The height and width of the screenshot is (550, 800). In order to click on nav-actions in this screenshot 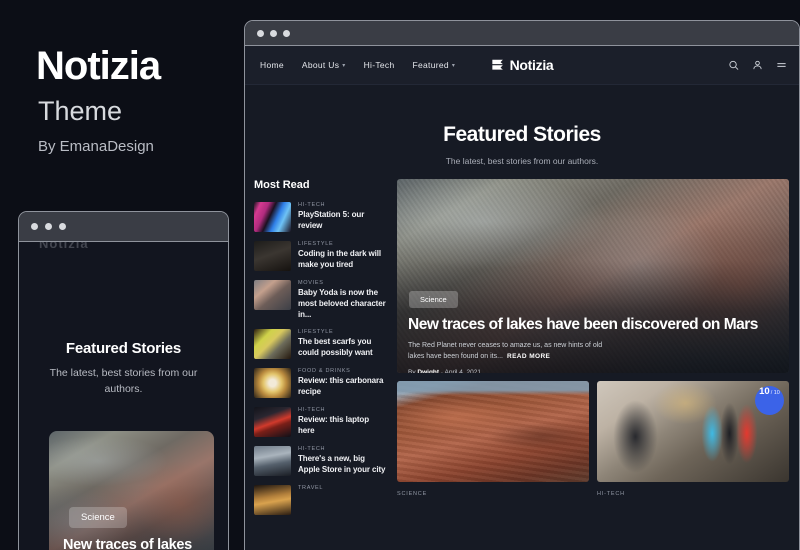, I will do `click(757, 65)`.